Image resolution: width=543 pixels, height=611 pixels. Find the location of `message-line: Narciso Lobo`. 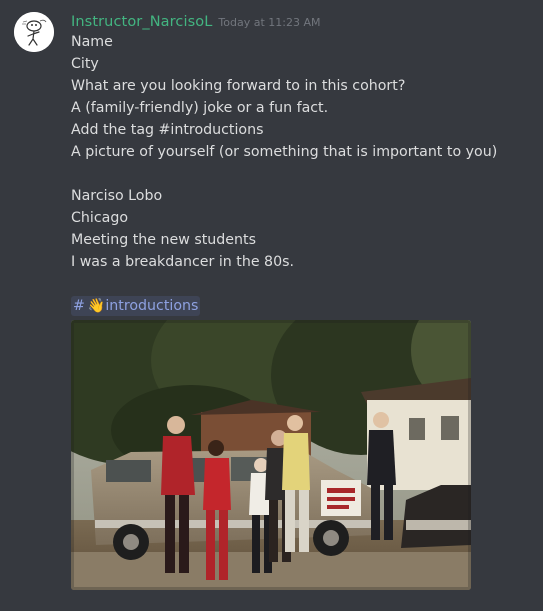

message-line: Narciso Lobo is located at coordinates (117, 196).